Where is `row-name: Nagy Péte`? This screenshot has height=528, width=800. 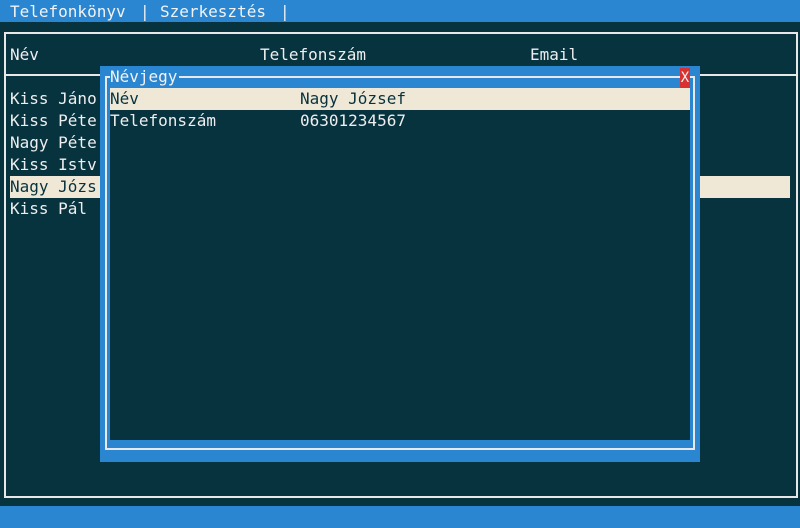
row-name: Nagy Péte is located at coordinates (53, 142).